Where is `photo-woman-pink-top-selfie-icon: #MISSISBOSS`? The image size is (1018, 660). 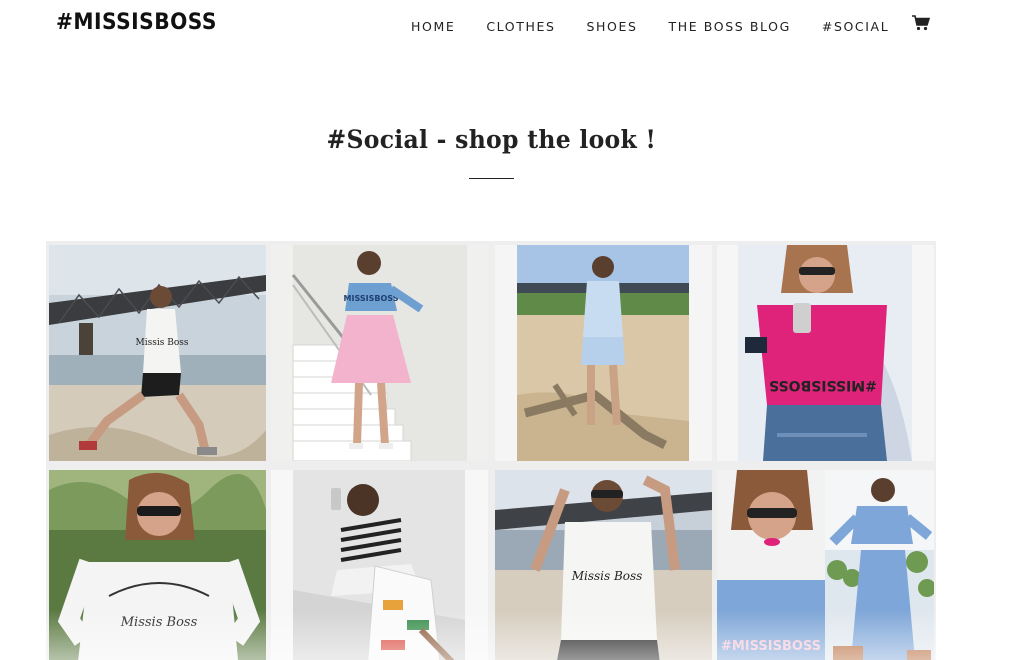
photo-woman-pink-top-selfie-icon: #MISSISBOSS is located at coordinates (825, 353).